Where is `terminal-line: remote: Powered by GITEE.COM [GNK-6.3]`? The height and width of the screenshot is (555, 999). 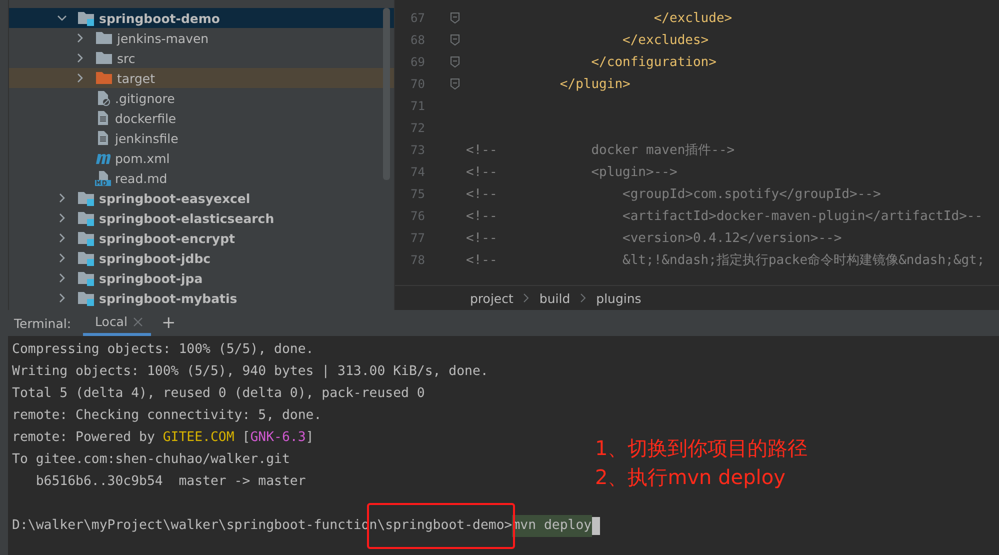 terminal-line: remote: Powered by GITEE.COM [GNK-6.3] is located at coordinates (163, 438).